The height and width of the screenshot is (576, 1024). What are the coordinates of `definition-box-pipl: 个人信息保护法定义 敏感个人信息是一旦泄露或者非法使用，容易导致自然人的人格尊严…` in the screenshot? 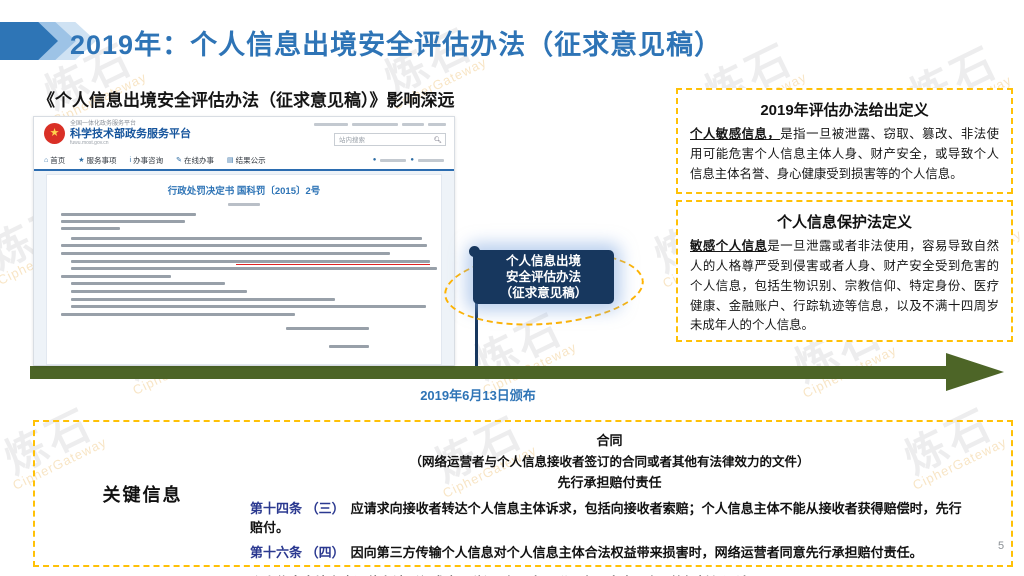 It's located at (844, 271).